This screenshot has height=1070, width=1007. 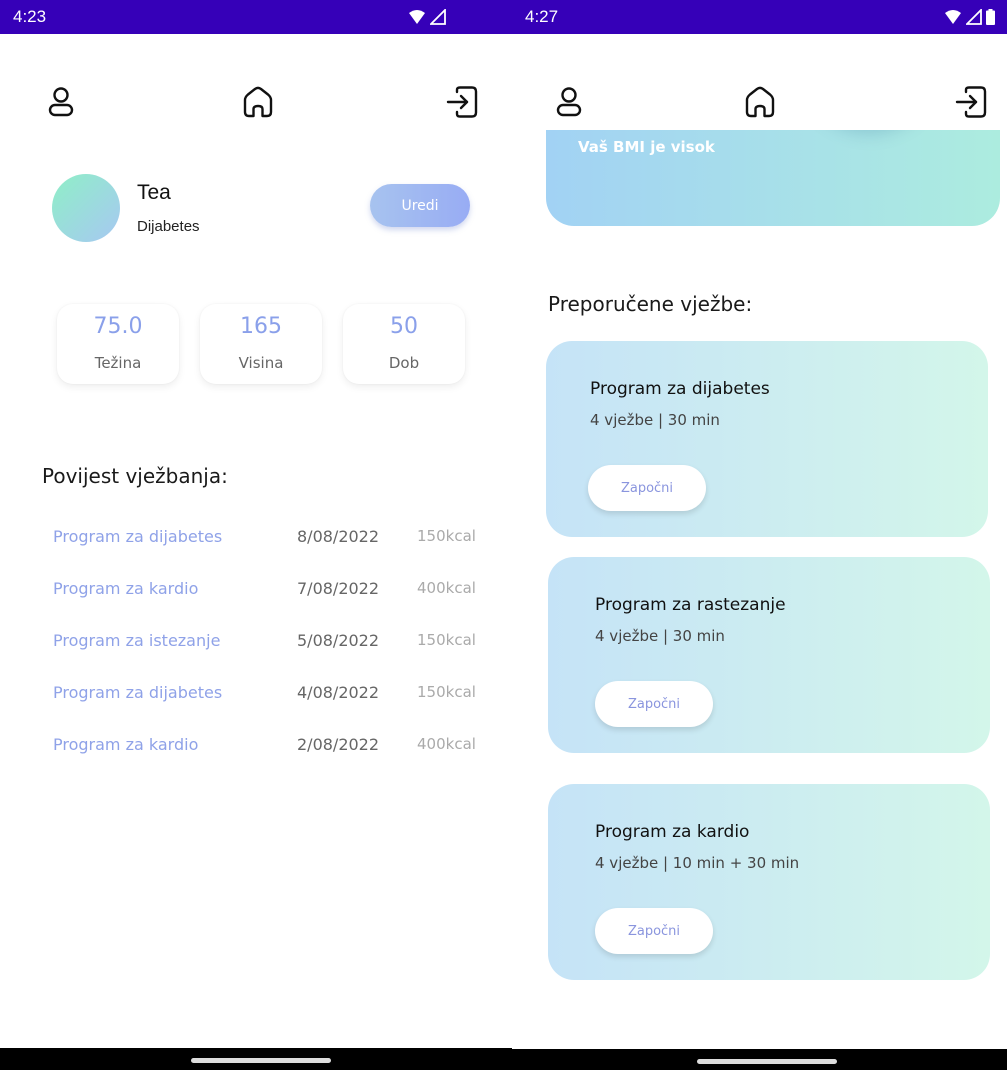 I want to click on program-title: Program za rastezanje, so click(x=690, y=605).